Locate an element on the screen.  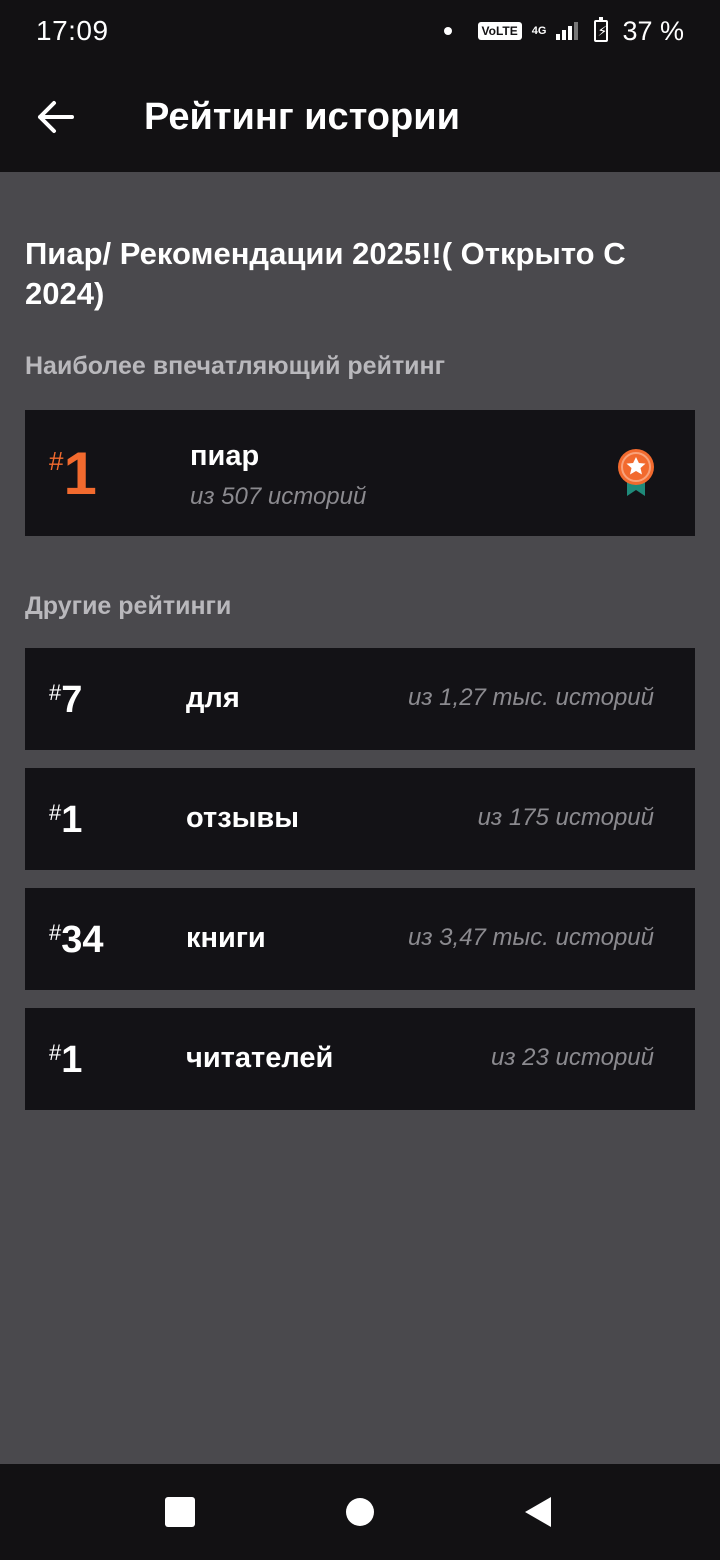
rank: #34 is located at coordinates (76, 940).